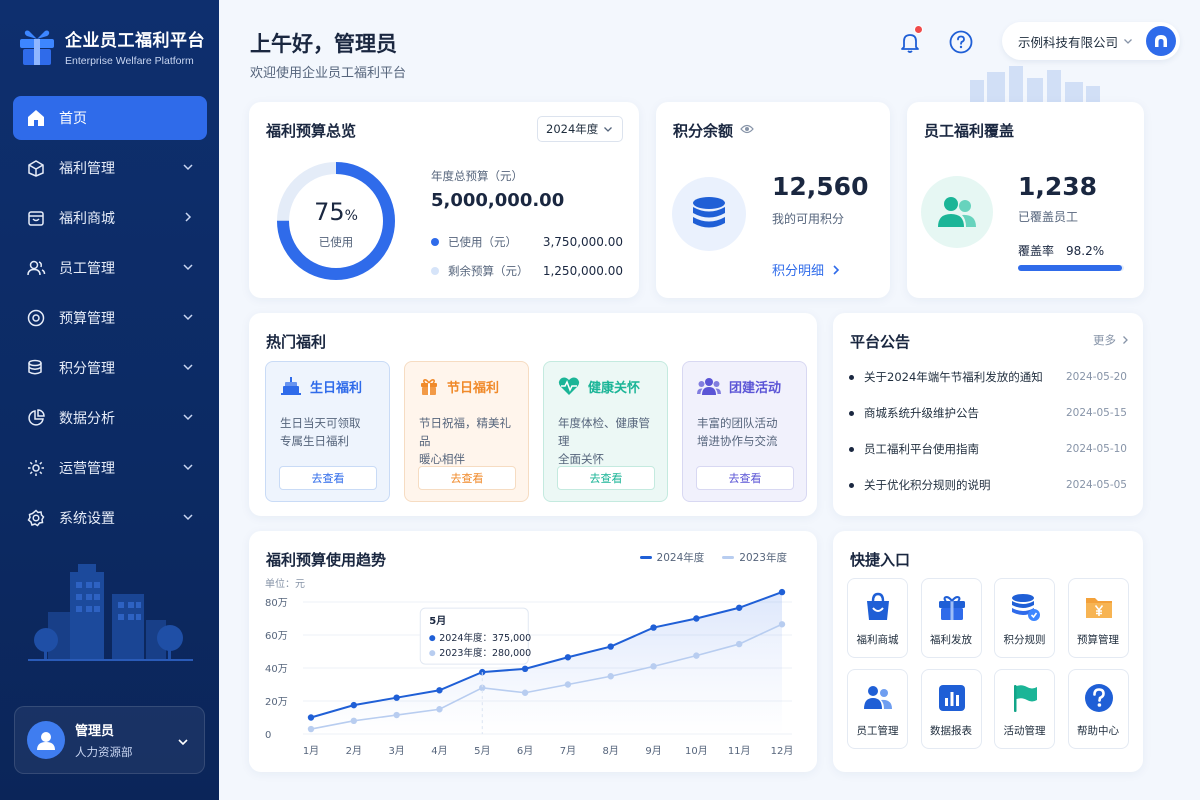  What do you see at coordinates (747, 129) in the screenshot?
I see `eye-icon` at bounding box center [747, 129].